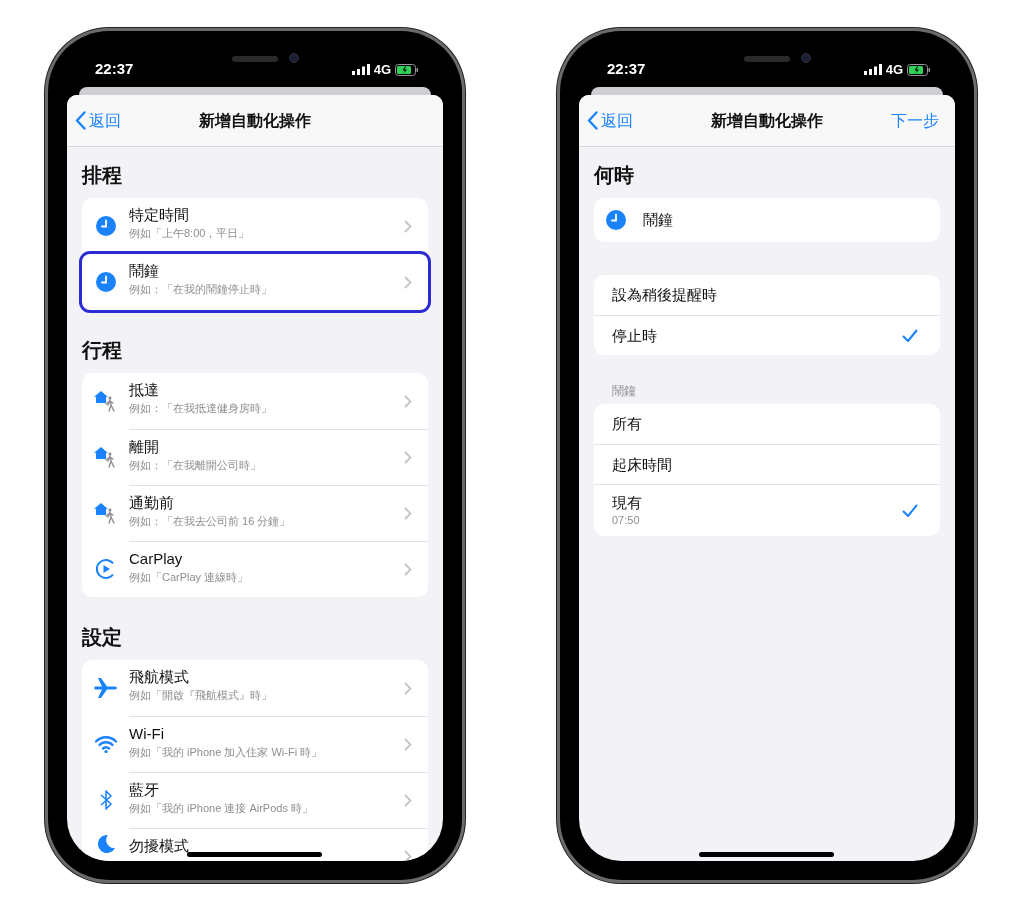 The image size is (1024, 910). I want to click on section-label: 鬧鐘, so click(624, 391).